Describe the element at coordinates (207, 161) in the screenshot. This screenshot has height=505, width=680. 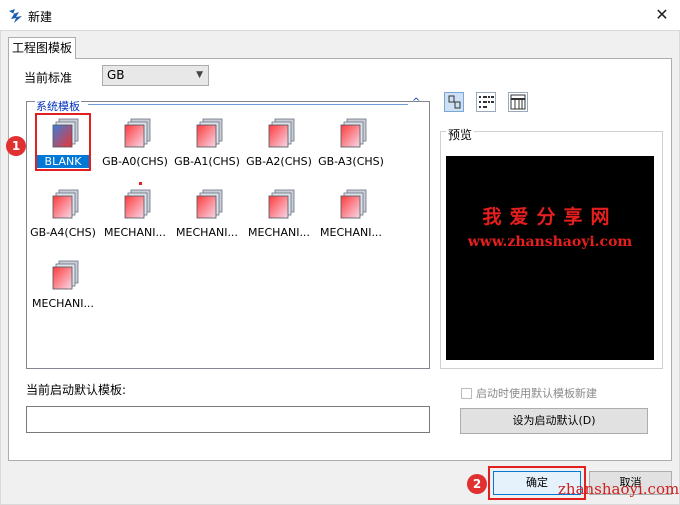
I see `template-label: GB-A1(CHS)` at that location.